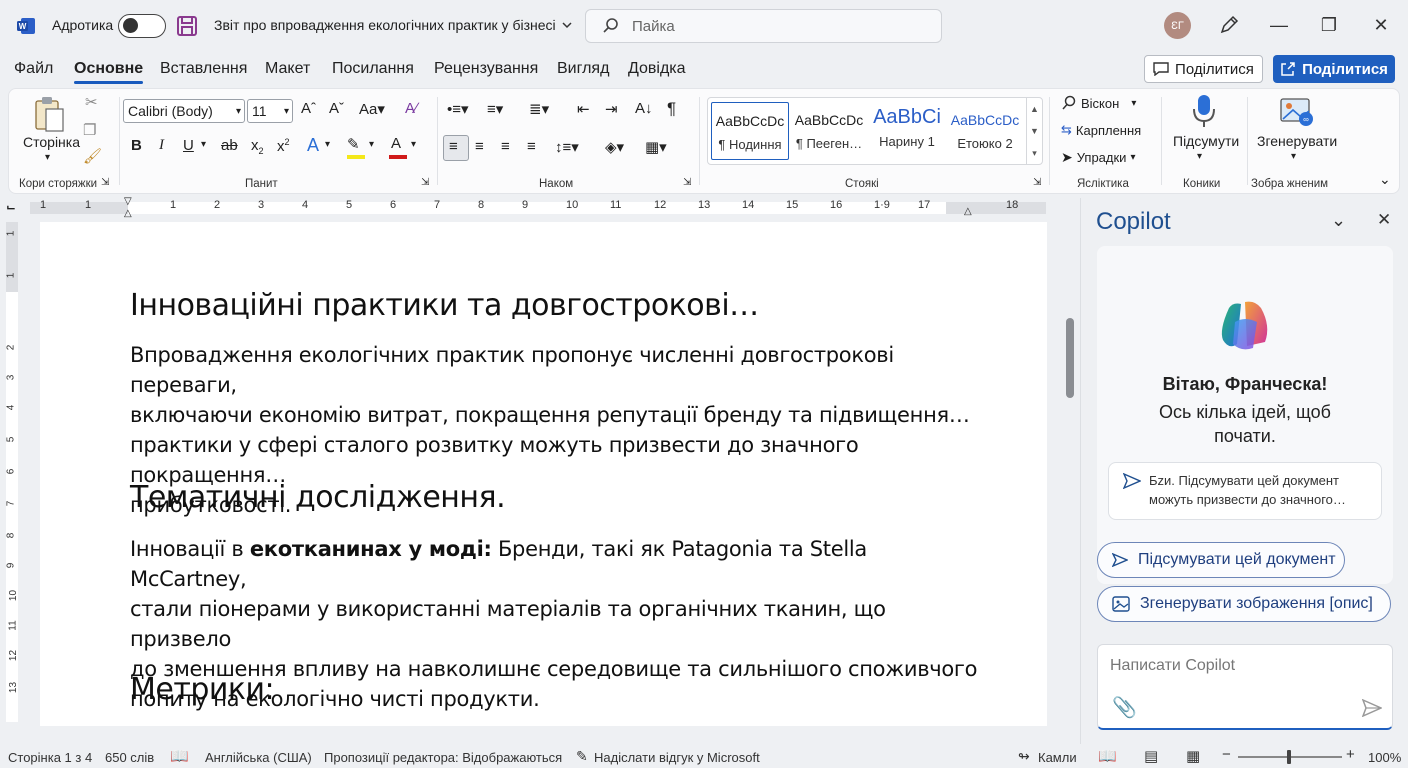 The width and height of the screenshot is (1408, 768). What do you see at coordinates (1244, 604) in the screenshot?
I see `chip-generate-image: Згенерувати зображення [опис]` at bounding box center [1244, 604].